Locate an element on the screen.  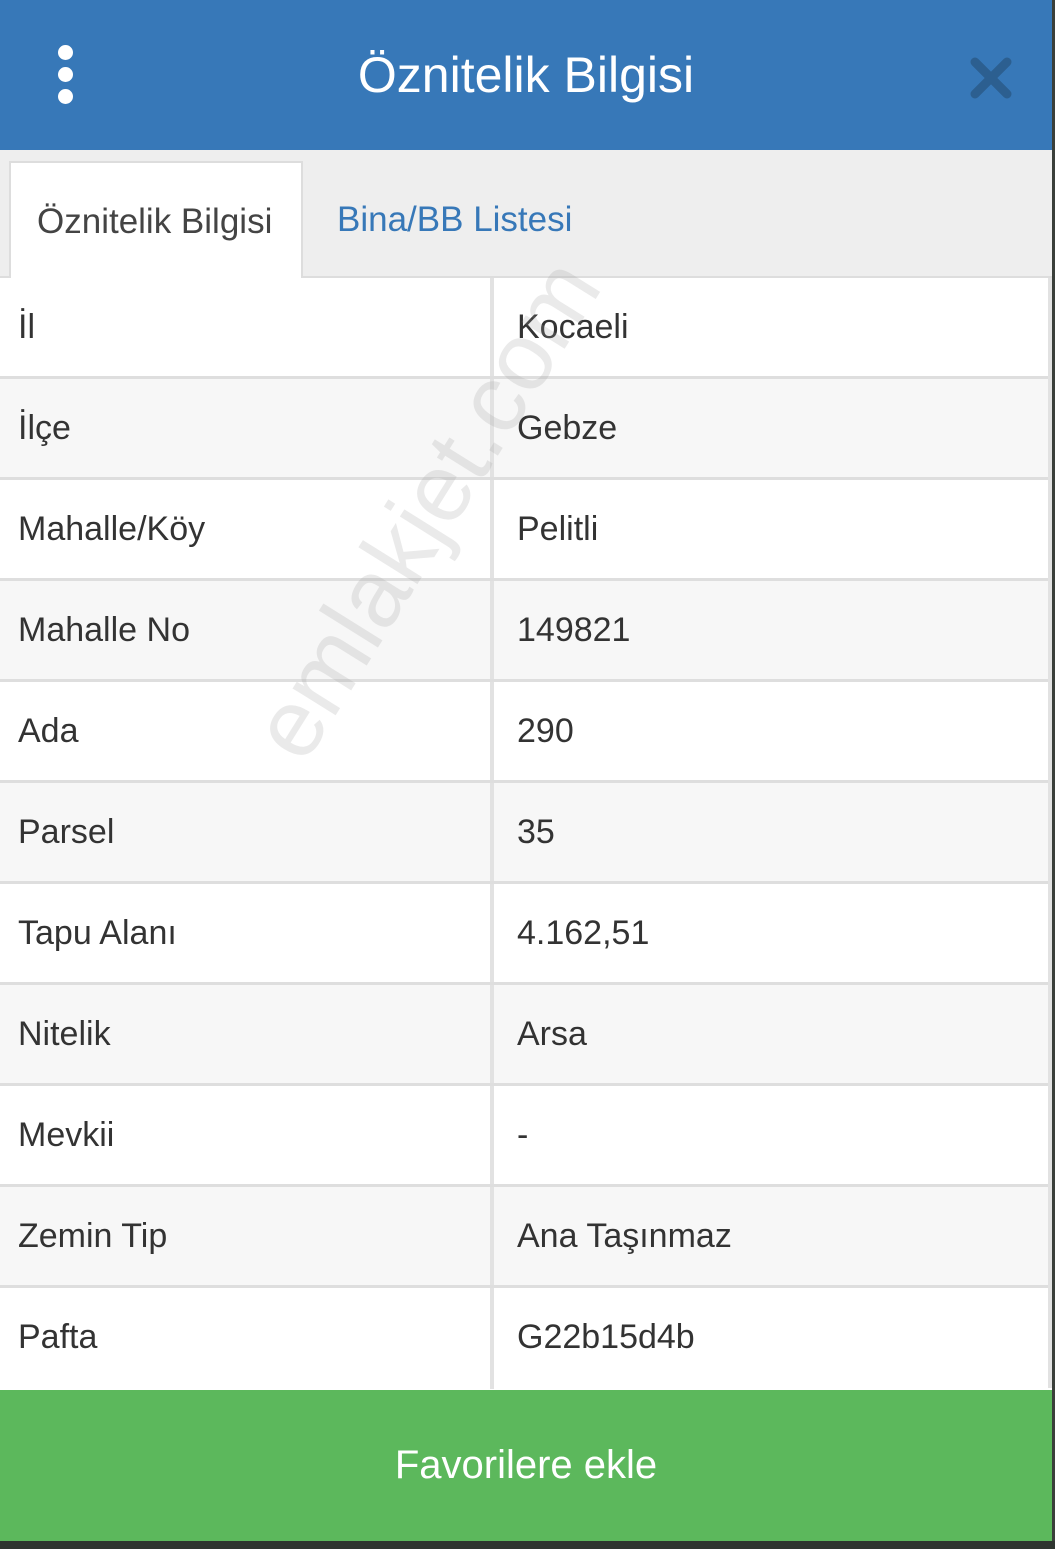
table-row: Nitelik Arsa is located at coordinates (526, 1035).